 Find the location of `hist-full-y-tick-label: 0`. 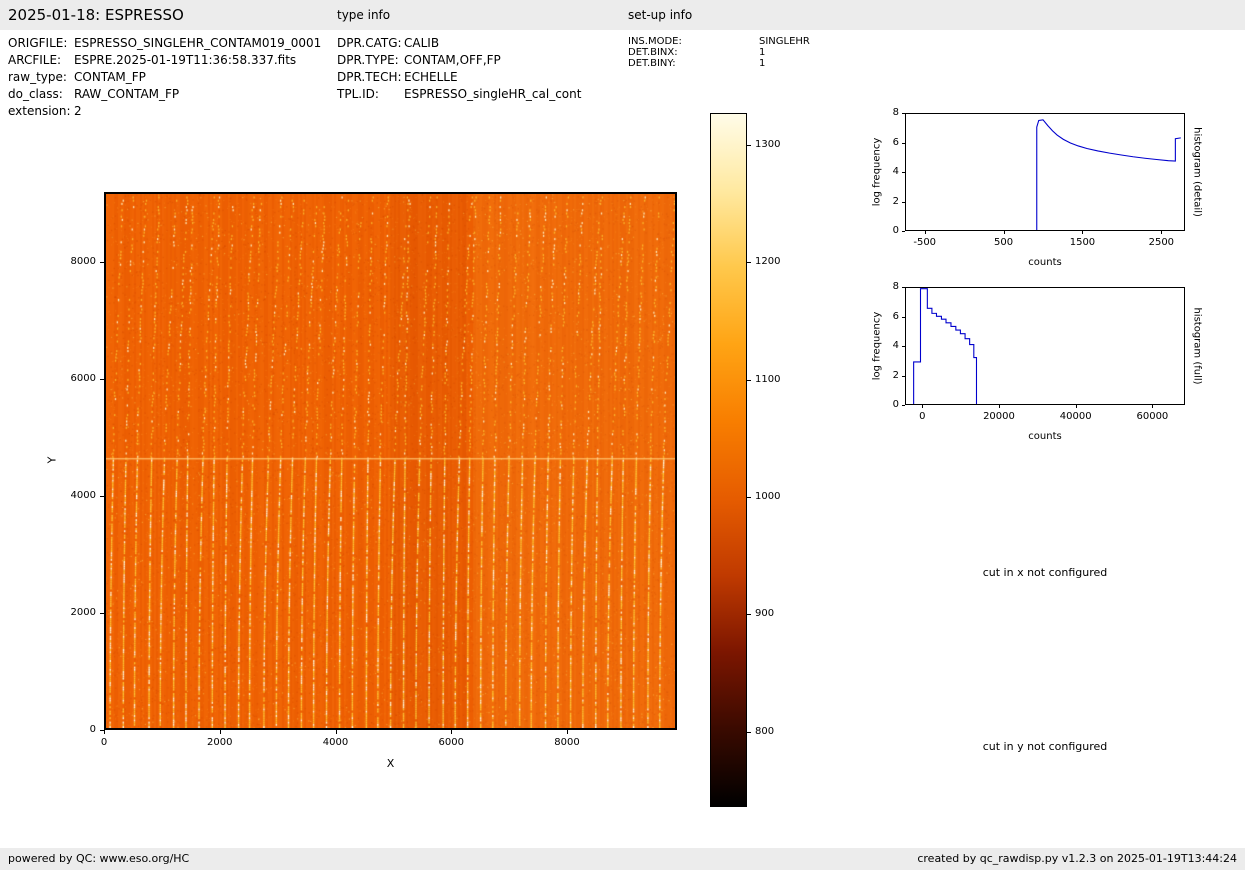

hist-full-y-tick-label: 0 is located at coordinates (895, 404).